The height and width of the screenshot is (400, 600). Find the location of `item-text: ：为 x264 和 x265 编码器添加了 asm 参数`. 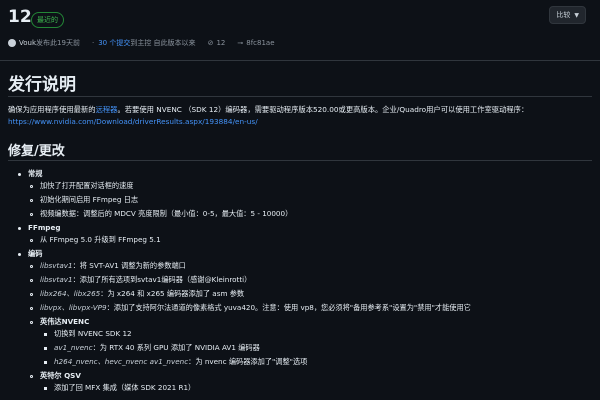

item-text: ：为 x264 和 x265 编码器添加了 asm 参数 is located at coordinates (172, 293).